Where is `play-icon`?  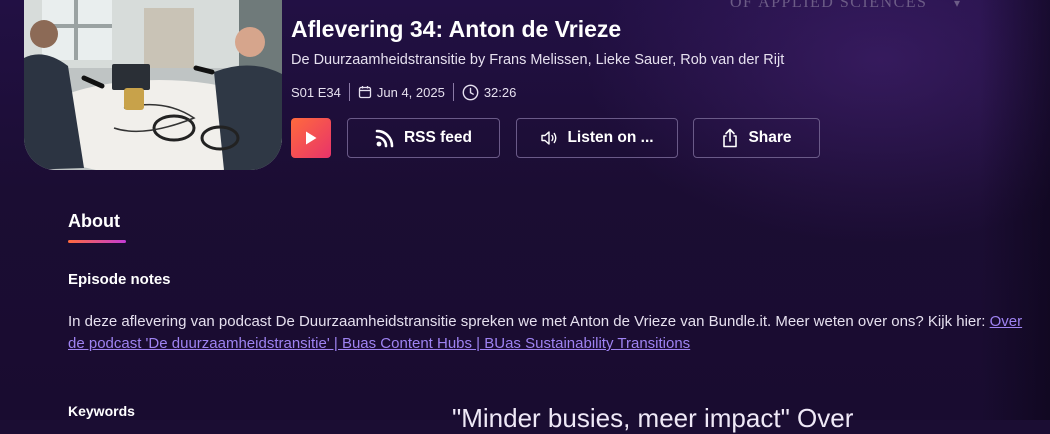 play-icon is located at coordinates (311, 138).